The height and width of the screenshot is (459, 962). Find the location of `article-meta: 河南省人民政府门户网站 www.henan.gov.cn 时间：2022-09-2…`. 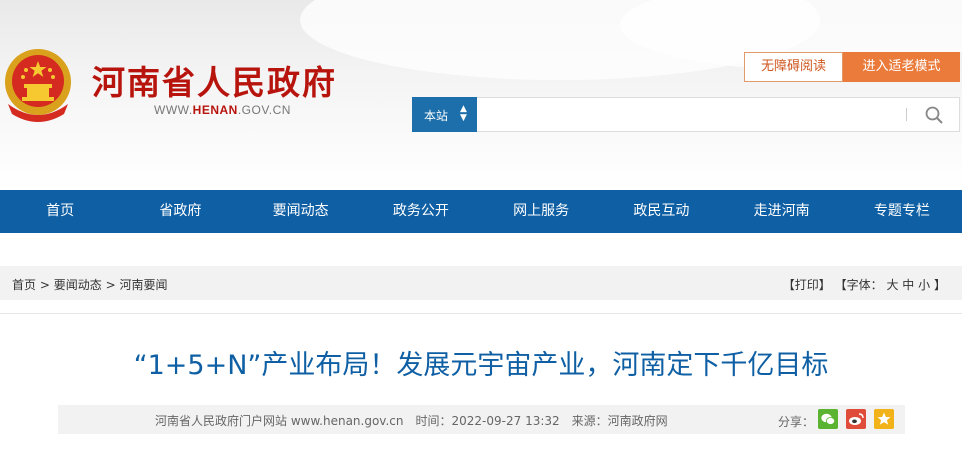

article-meta: 河南省人民政府门户网站 www.henan.gov.cn 时间：2022-09-2… is located at coordinates (411, 420).